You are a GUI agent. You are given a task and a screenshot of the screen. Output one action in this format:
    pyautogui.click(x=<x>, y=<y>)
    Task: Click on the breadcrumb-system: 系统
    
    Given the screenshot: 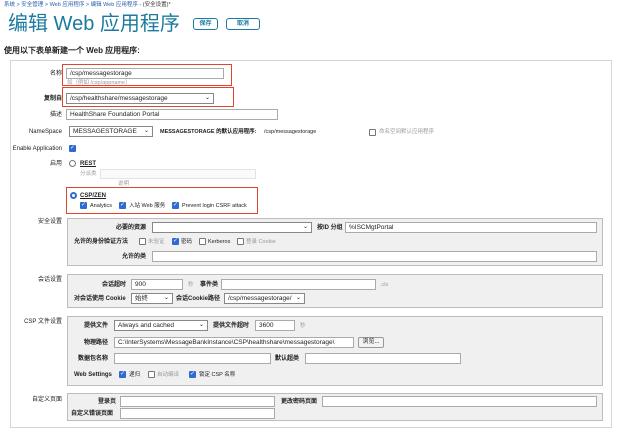 What is the action you would take?
    pyautogui.click(x=9, y=5)
    